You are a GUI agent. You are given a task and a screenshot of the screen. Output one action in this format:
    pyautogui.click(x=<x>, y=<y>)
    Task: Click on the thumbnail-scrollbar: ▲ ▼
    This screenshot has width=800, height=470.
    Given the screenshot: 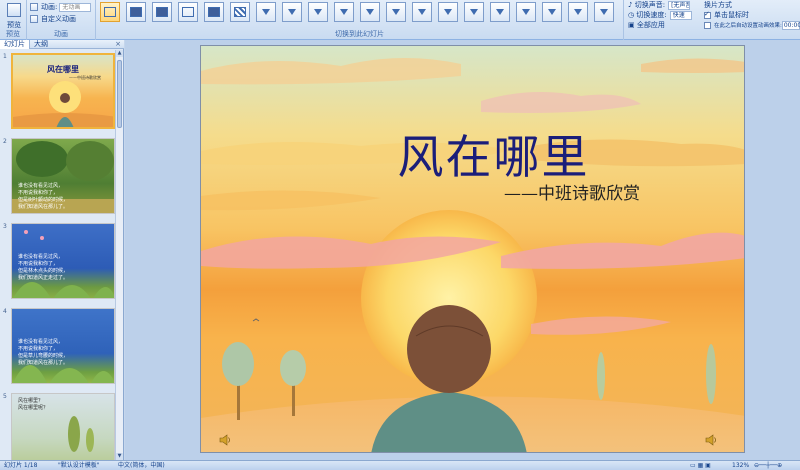 What is the action you would take?
    pyautogui.click(x=119, y=255)
    